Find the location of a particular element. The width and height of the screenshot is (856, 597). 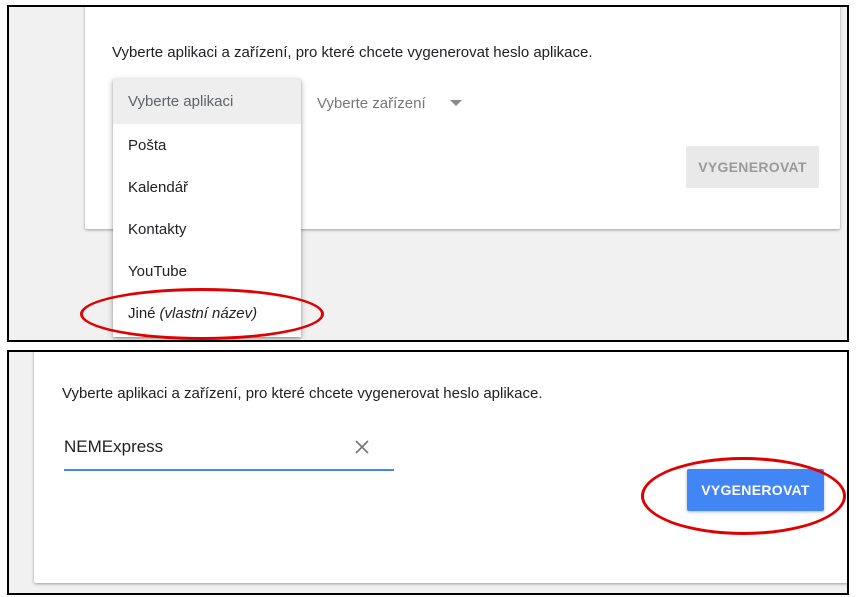

custom-app-name-input is located at coordinates (194, 447).